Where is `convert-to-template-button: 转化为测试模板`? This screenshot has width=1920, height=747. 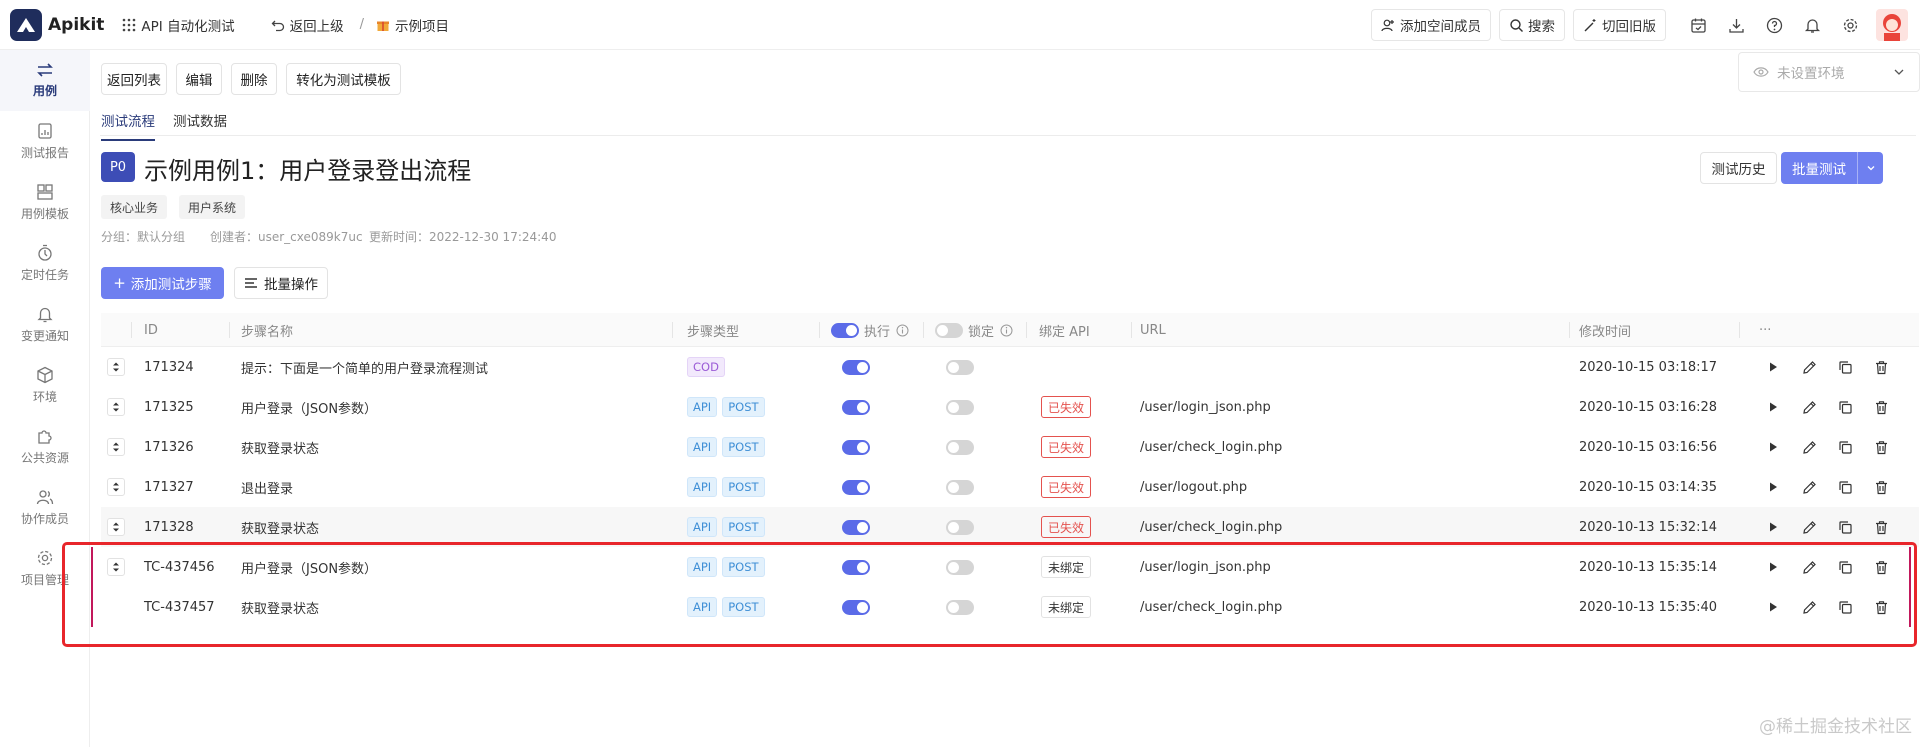
convert-to-template-button: 转化为测试模板 is located at coordinates (343, 79).